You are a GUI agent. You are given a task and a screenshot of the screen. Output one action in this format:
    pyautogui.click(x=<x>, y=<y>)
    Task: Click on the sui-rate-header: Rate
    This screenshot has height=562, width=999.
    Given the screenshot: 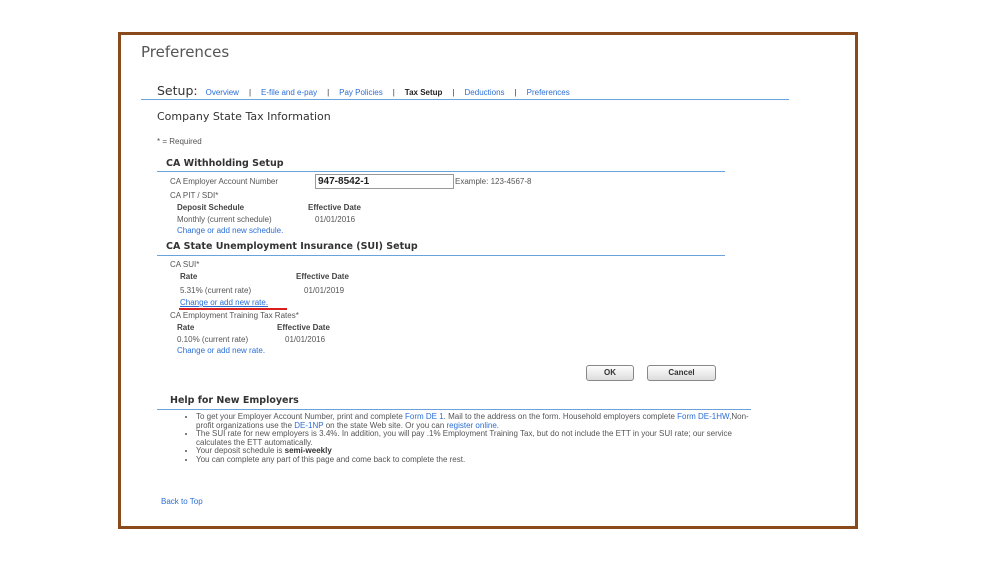 What is the action you would take?
    pyautogui.click(x=189, y=276)
    